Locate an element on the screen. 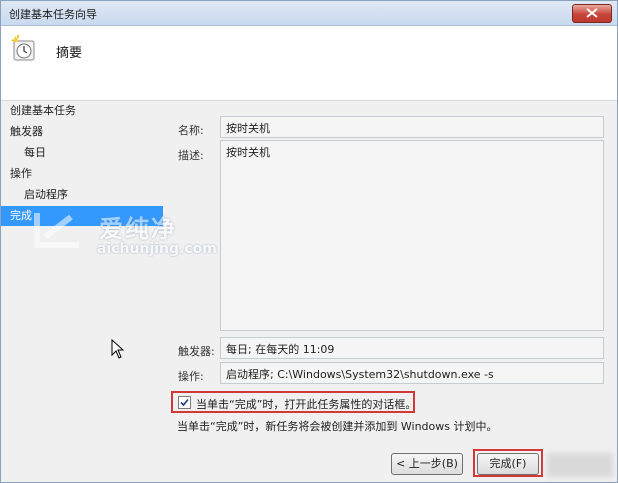  step-create-task: 创建基本任务 is located at coordinates (82, 111).